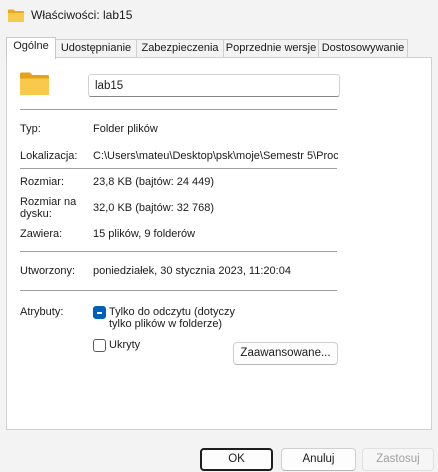 This screenshot has height=472, width=438. What do you see at coordinates (154, 208) in the screenshot?
I see `disk-size-value: 32,0 KB (bajtów: 32 768)` at bounding box center [154, 208].